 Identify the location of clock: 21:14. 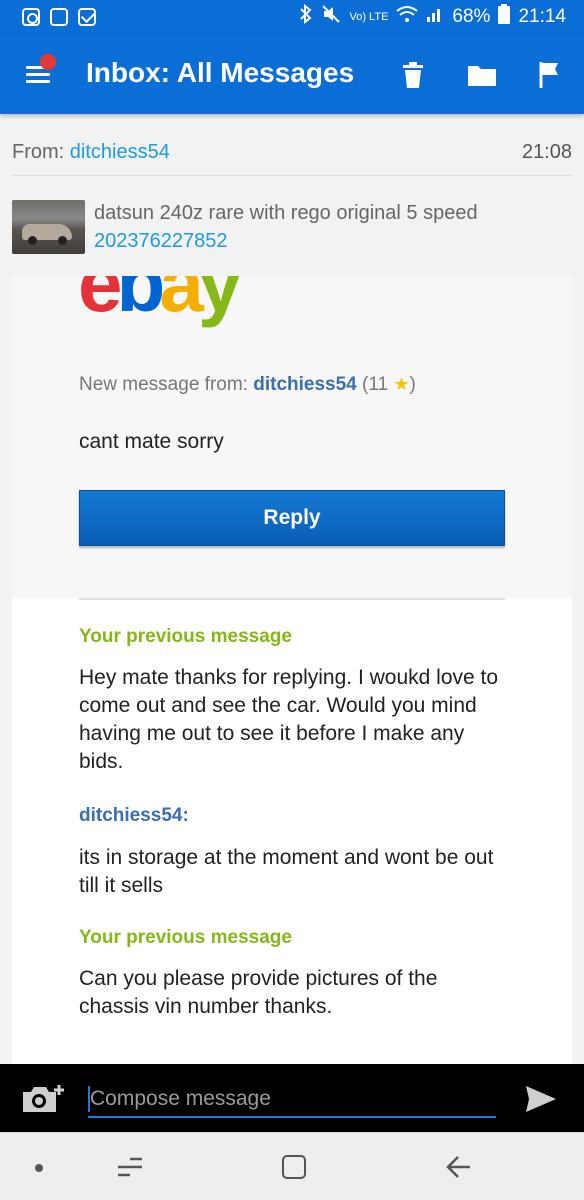
(542, 16).